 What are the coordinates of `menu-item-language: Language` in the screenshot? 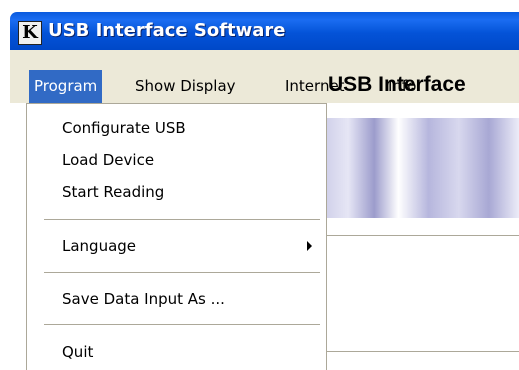 It's located at (175, 246).